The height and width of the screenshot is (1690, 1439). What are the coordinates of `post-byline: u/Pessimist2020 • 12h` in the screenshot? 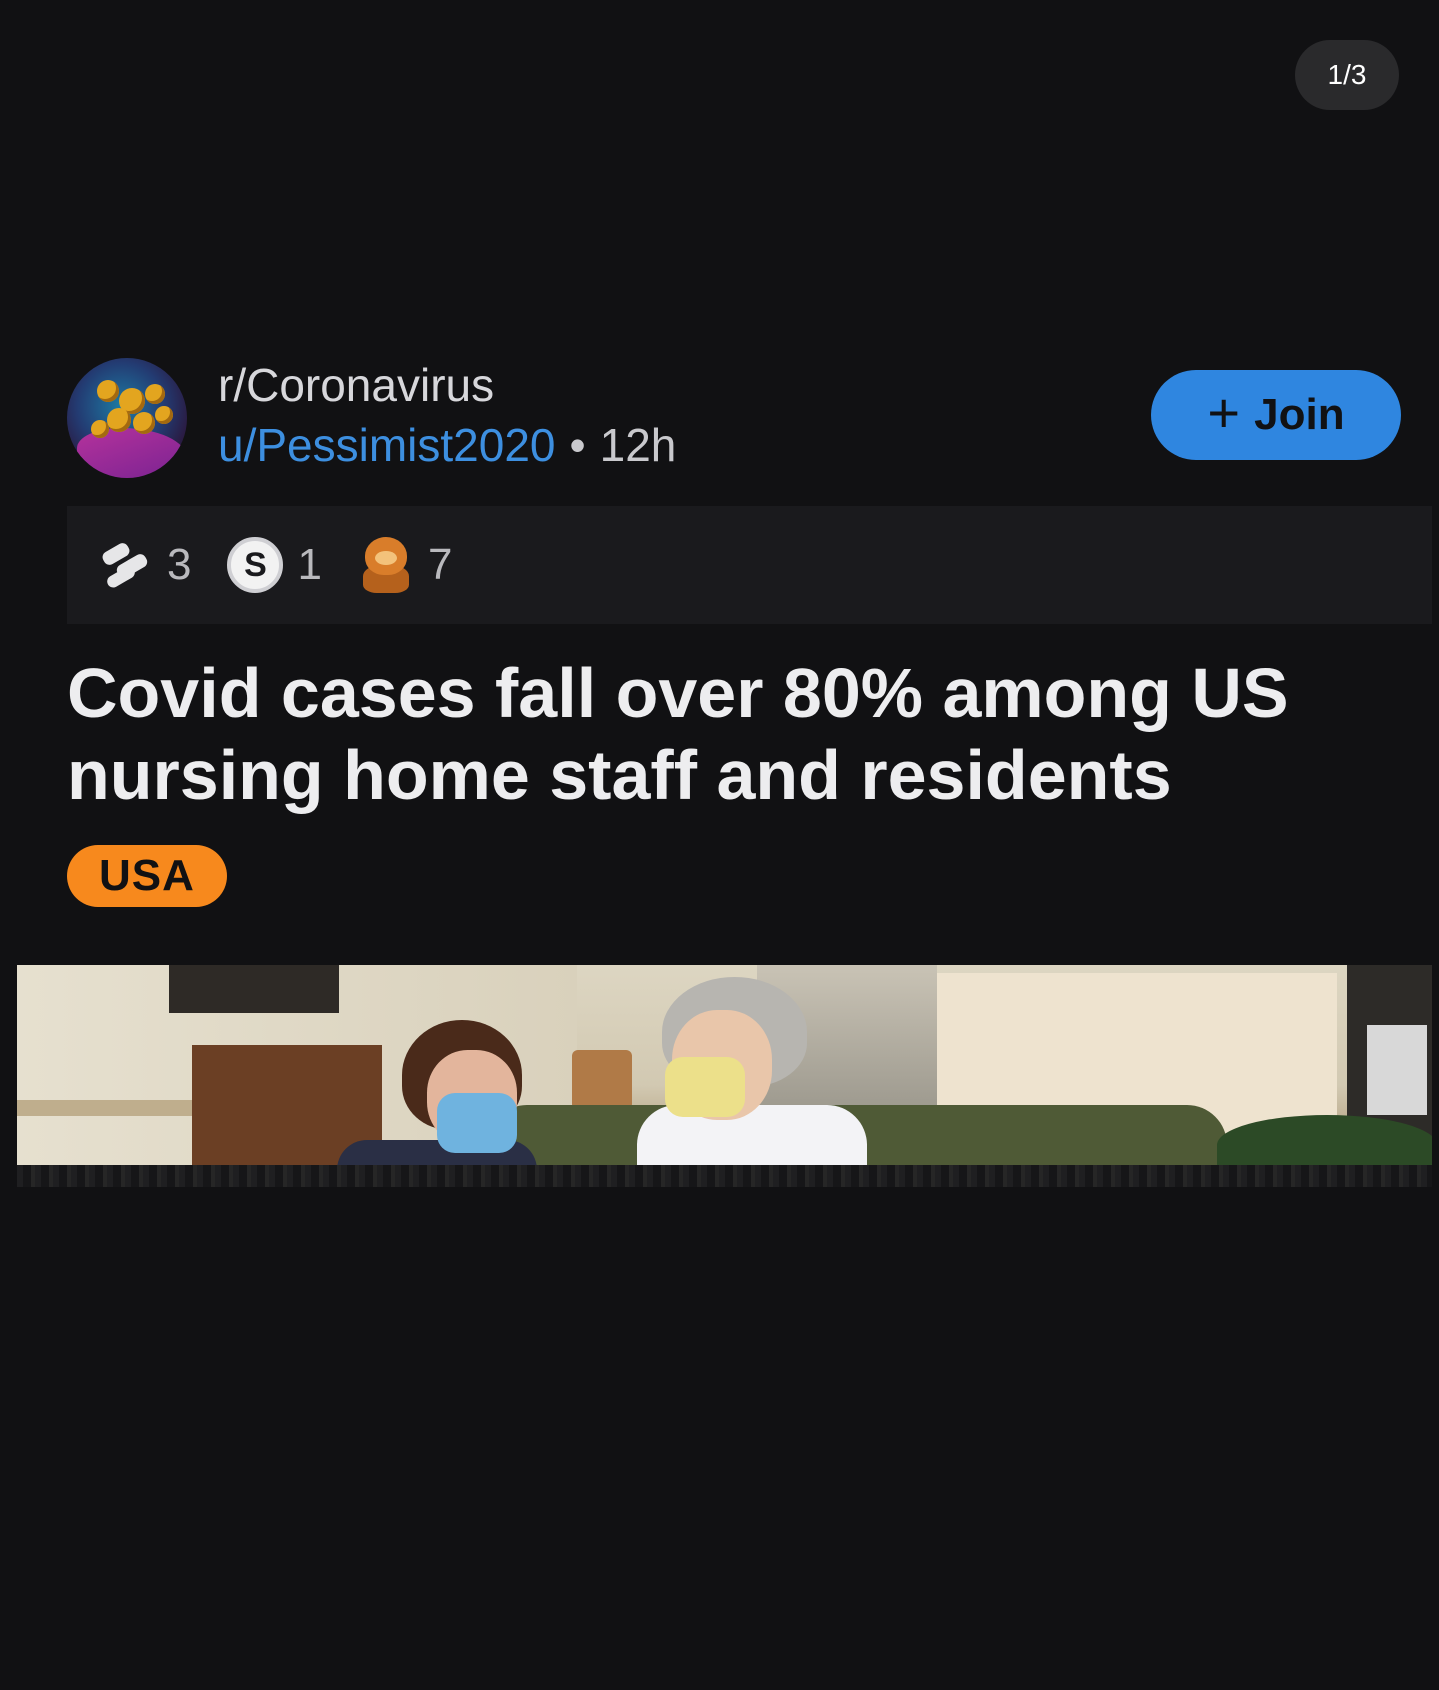 It's located at (447, 445).